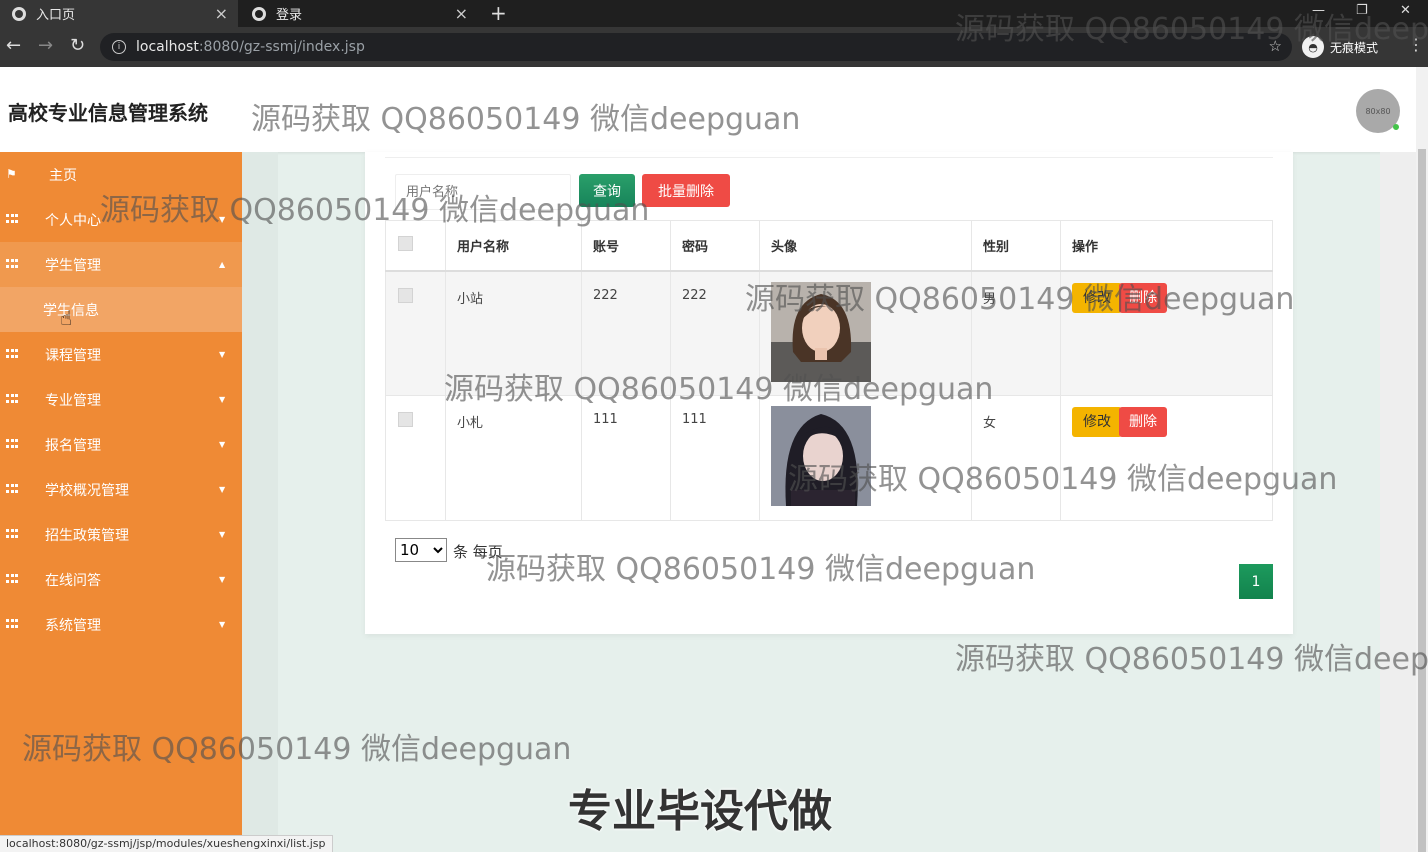 The height and width of the screenshot is (852, 1428). Describe the element at coordinates (829, 157) in the screenshot. I see `divider` at that location.